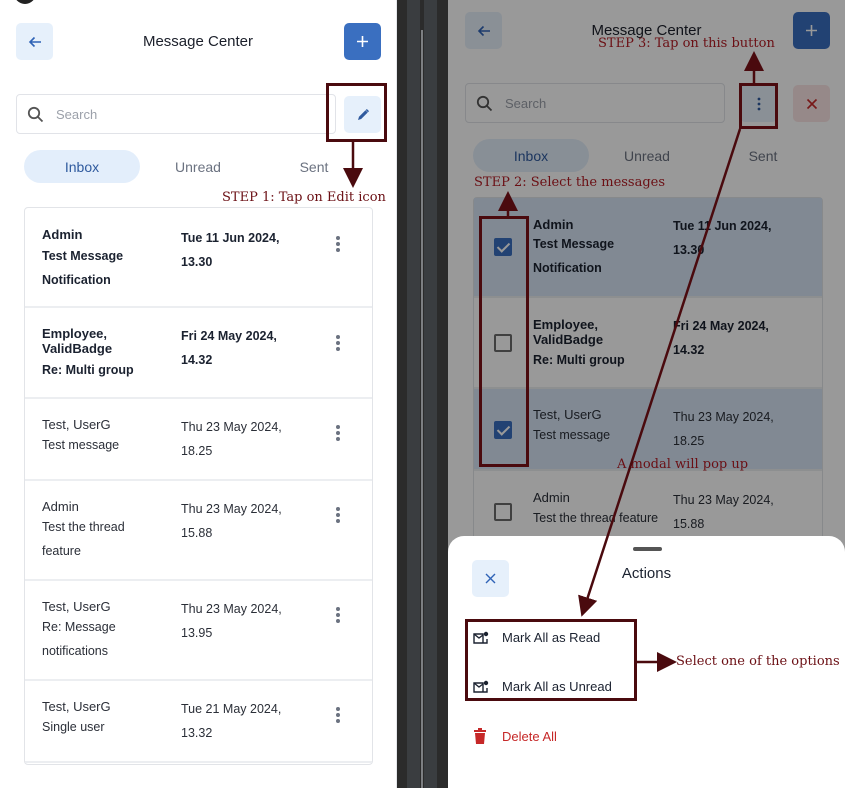 The width and height of the screenshot is (845, 788). Describe the element at coordinates (529, 736) in the screenshot. I see `action-label: Delete All` at that location.